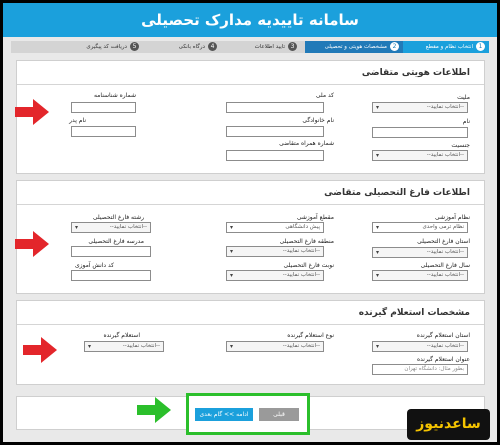 The height and width of the screenshot is (445, 500). Describe the element at coordinates (212, 46) in the screenshot. I see `step-4-number: 4` at that location.